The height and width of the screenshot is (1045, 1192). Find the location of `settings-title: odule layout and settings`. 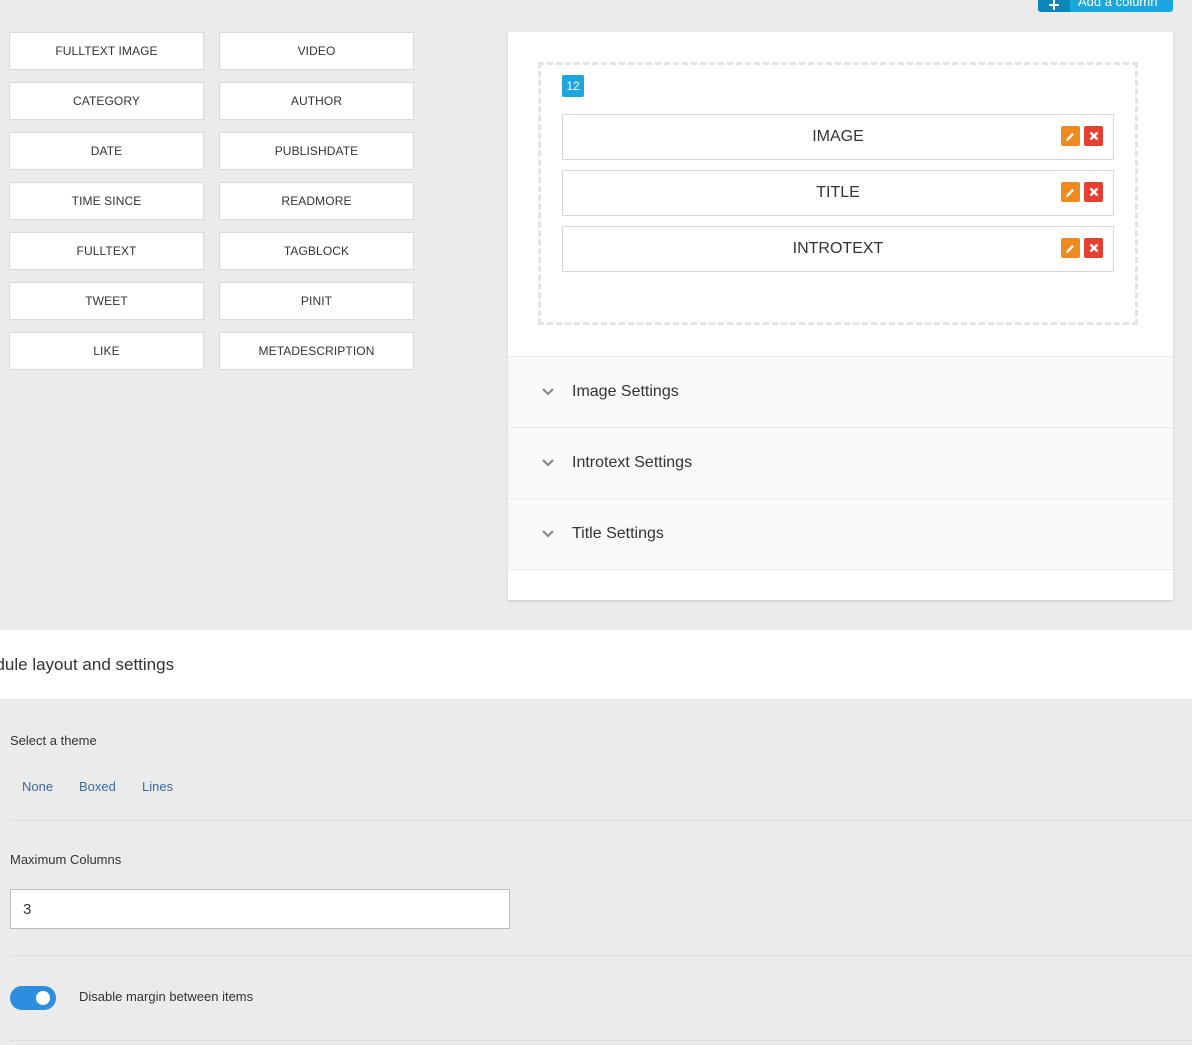

settings-title: odule layout and settings is located at coordinates (87, 664).